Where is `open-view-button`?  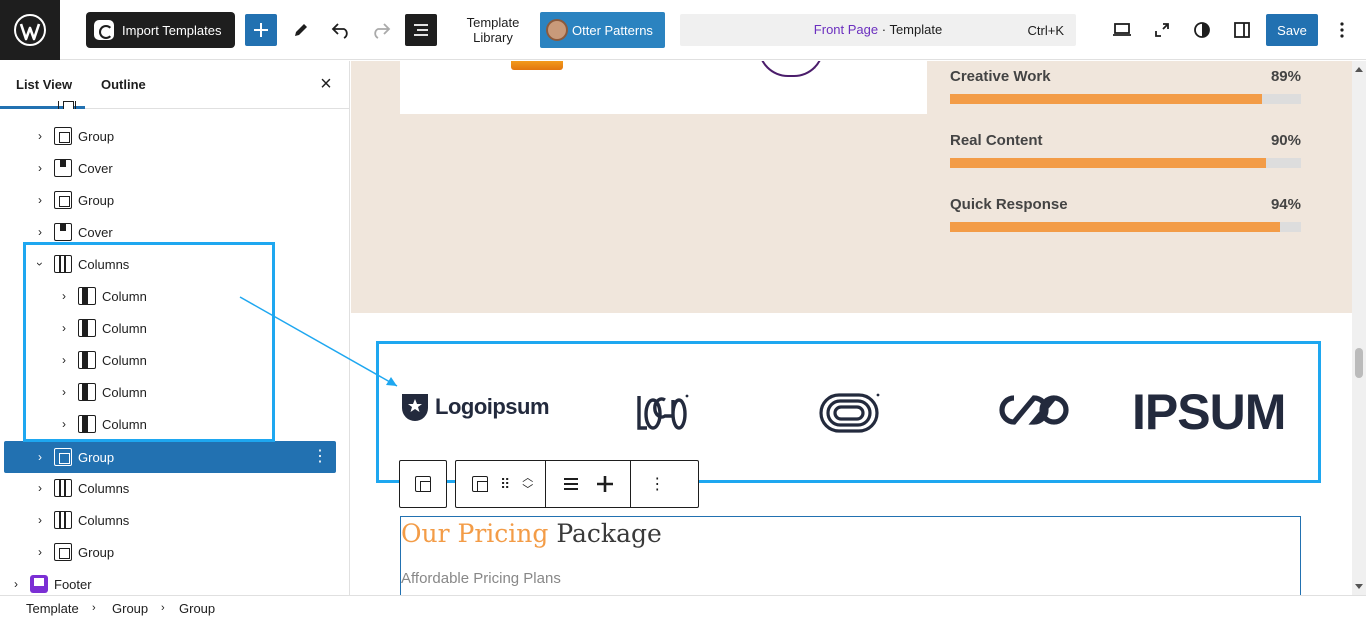
open-view-button is located at coordinates (1162, 30).